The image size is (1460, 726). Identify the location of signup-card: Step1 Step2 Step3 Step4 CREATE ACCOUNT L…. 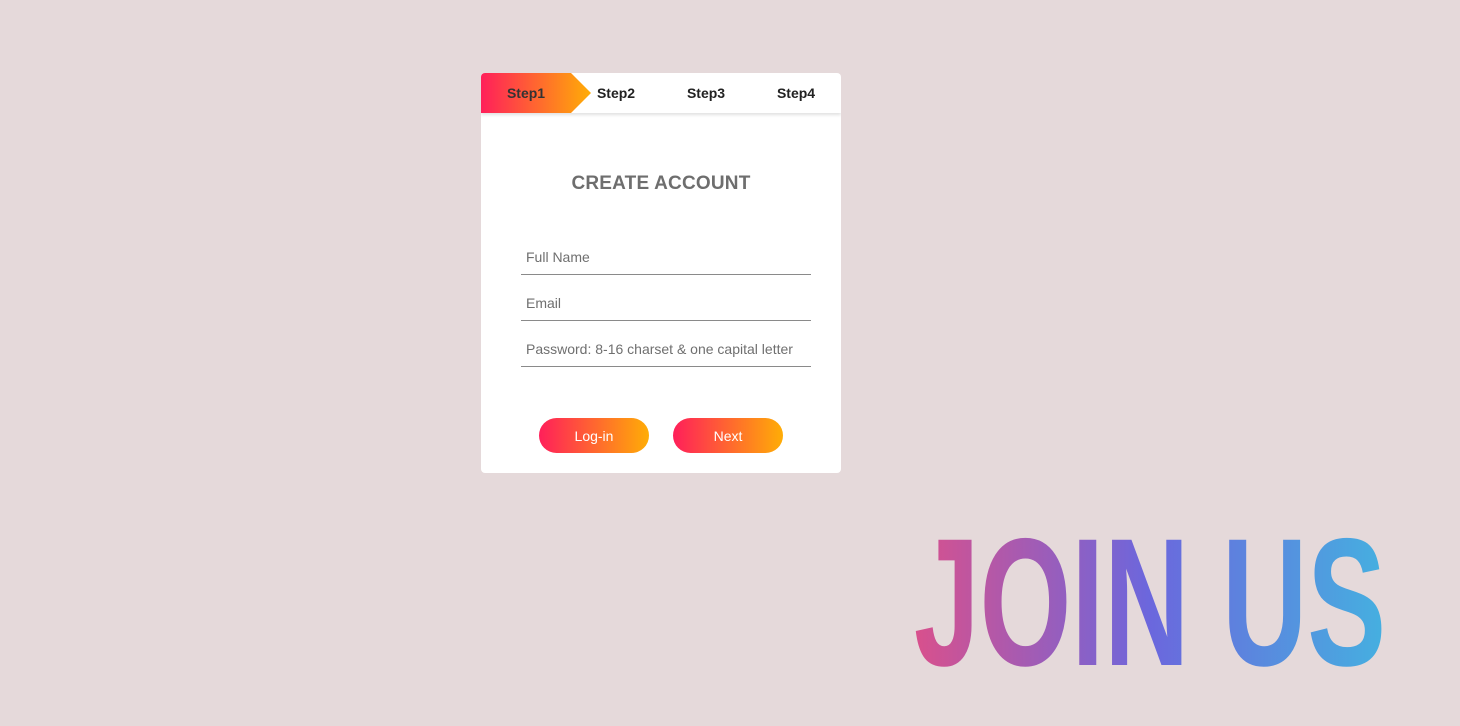
(661, 273).